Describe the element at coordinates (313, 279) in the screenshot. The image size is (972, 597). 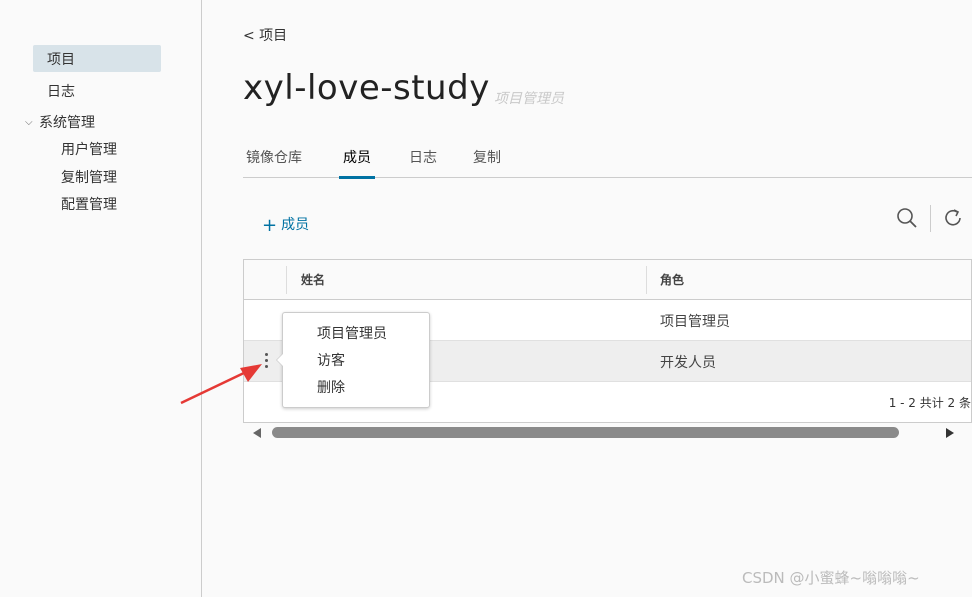
I see `column-header-name: 姓名` at that location.